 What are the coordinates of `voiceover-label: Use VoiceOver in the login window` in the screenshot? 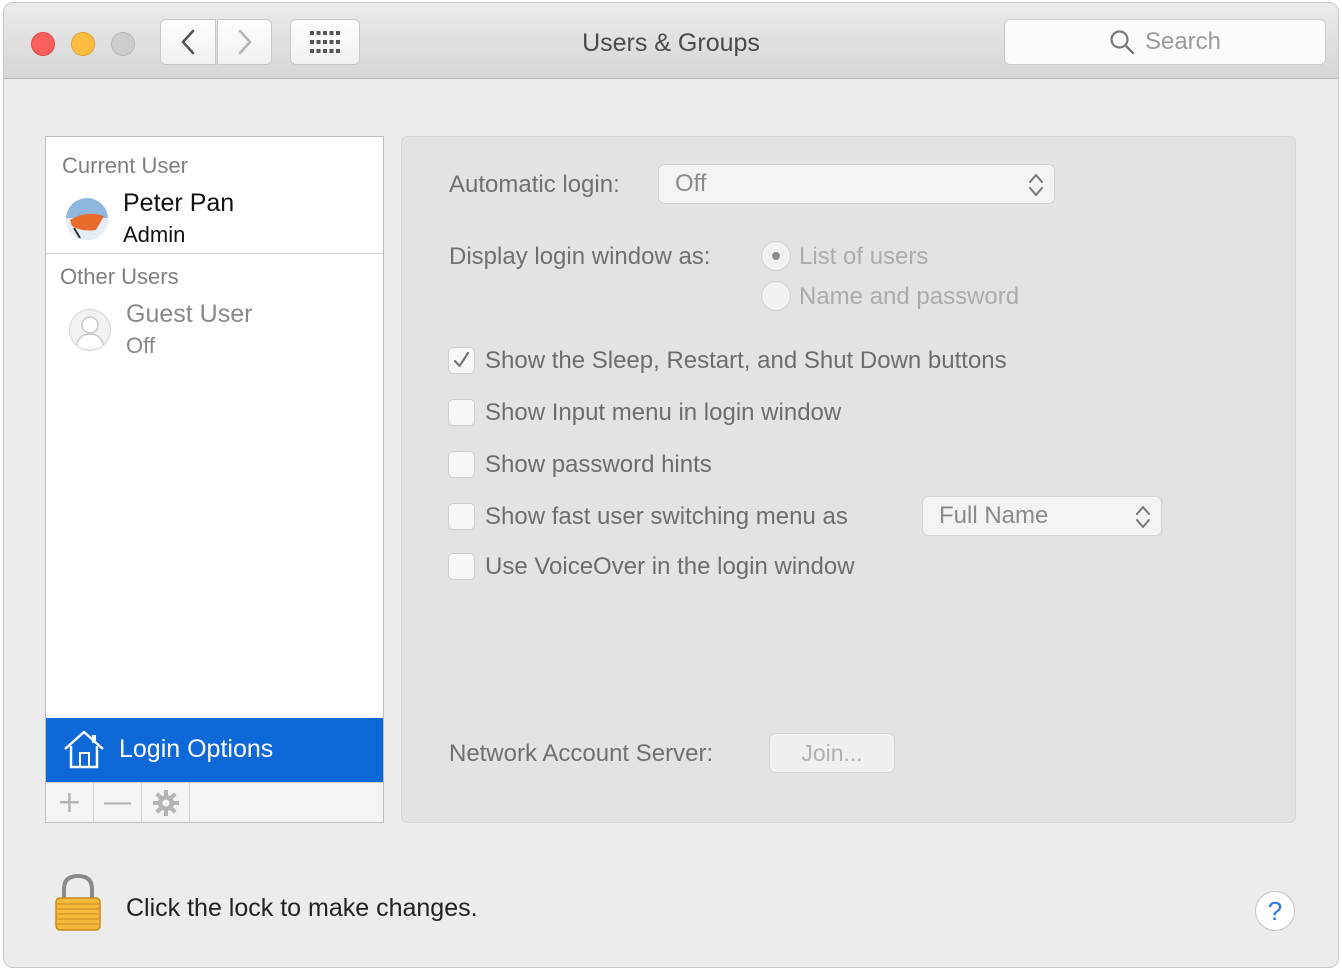 It's located at (670, 566).